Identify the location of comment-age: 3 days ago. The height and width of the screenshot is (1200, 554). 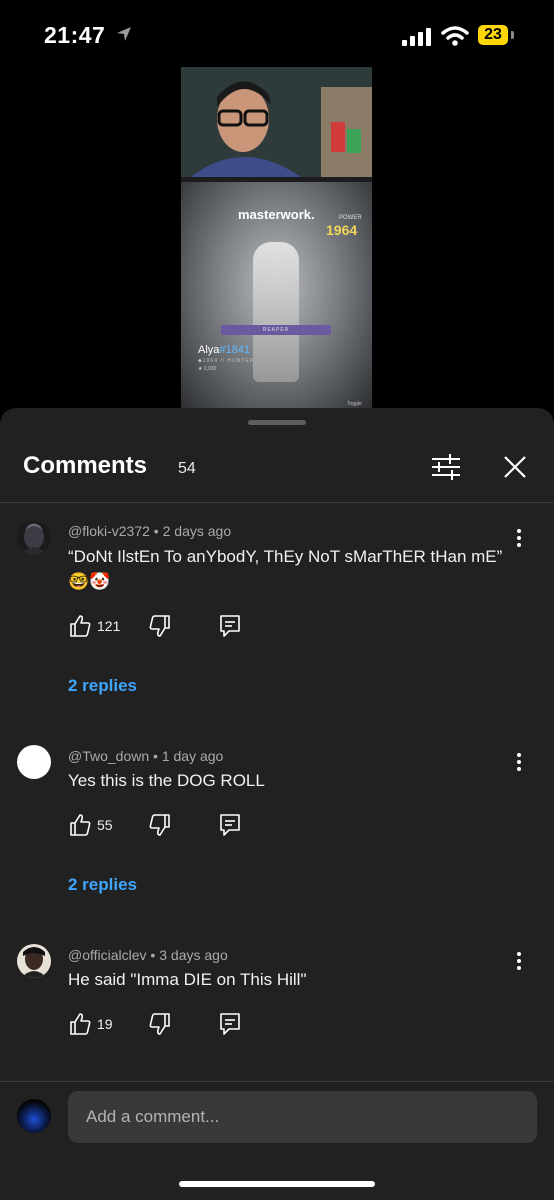
(193, 955).